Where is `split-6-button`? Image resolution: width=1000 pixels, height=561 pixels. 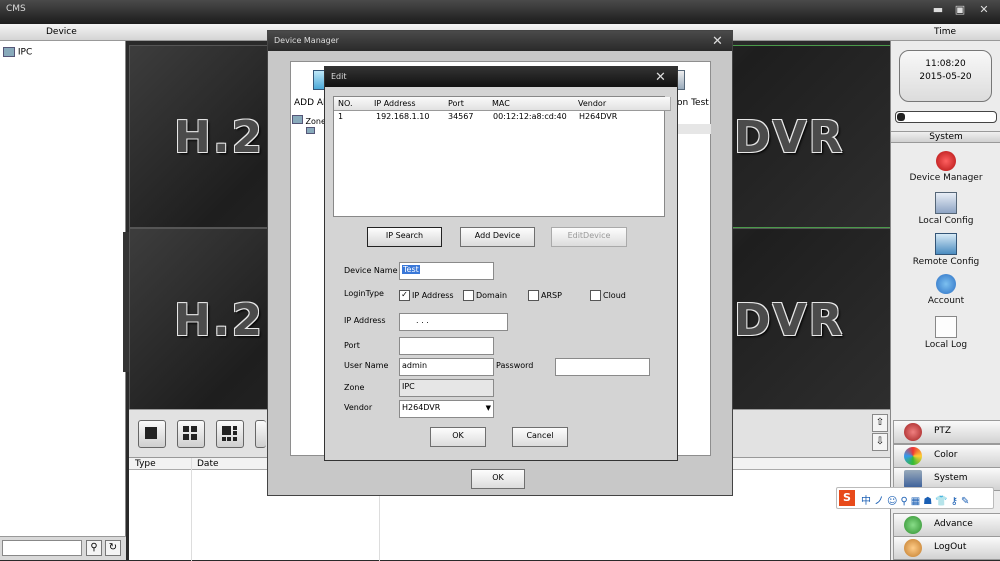 split-6-button is located at coordinates (230, 434).